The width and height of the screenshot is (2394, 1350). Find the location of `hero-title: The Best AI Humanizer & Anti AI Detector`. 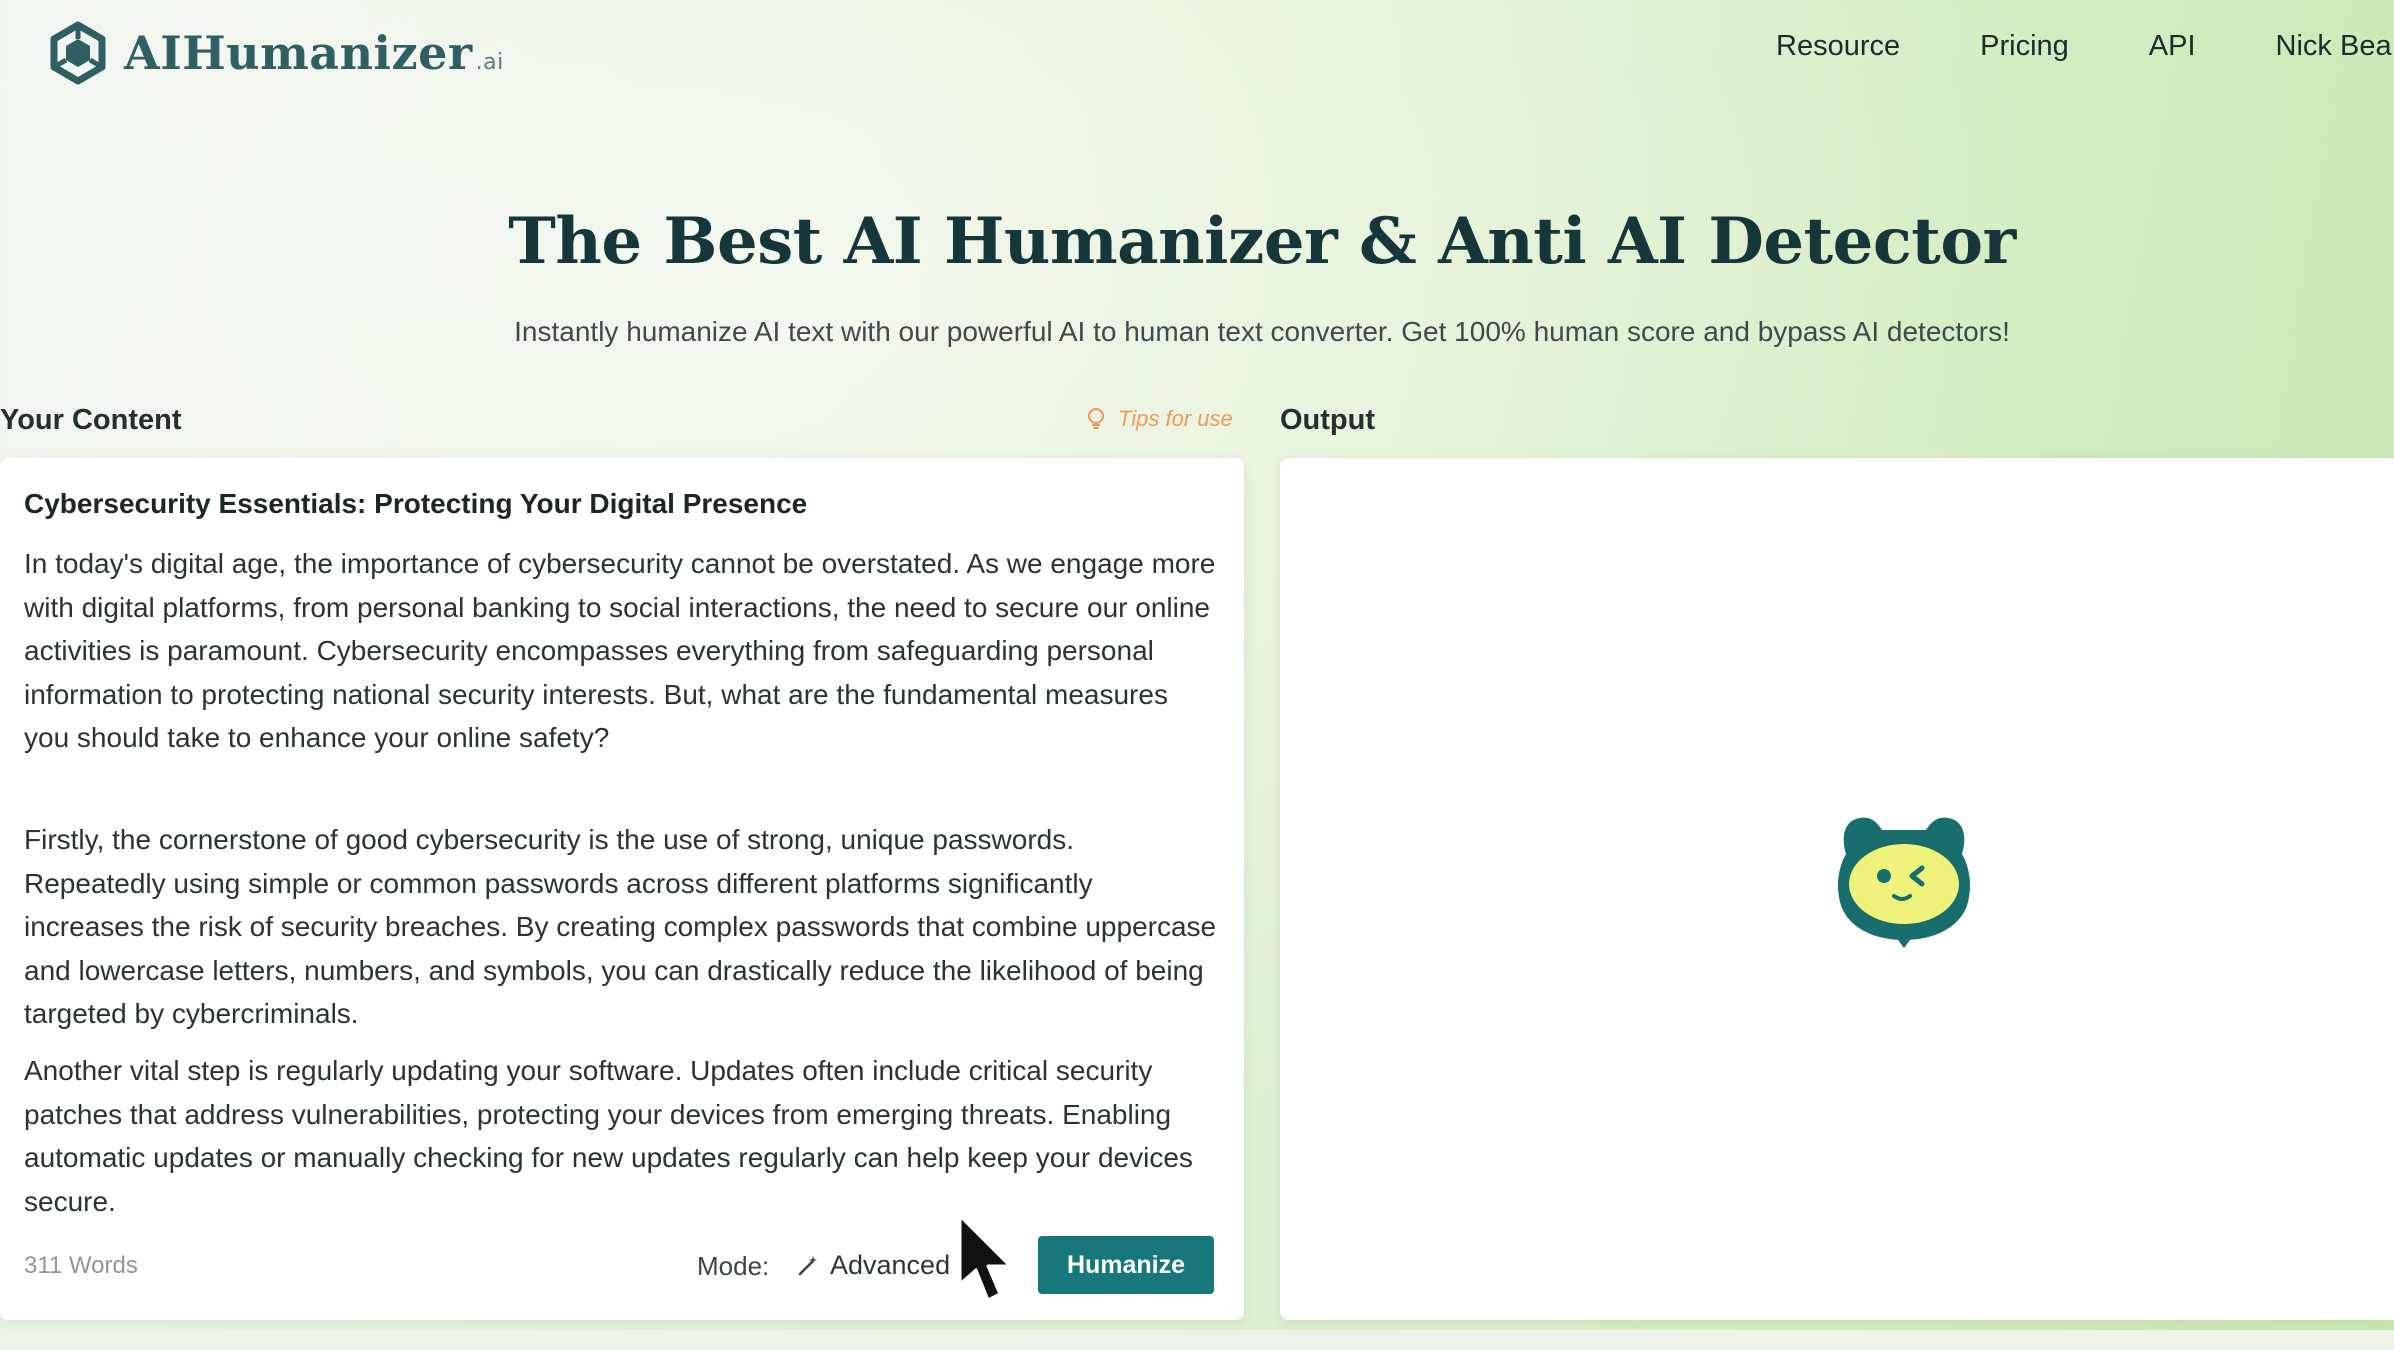

hero-title: The Best AI Humanizer & Anti AI Detector is located at coordinates (1262, 241).